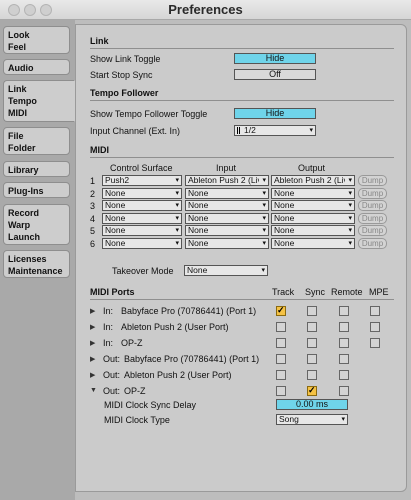  What do you see at coordinates (226, 270) in the screenshot?
I see `takeover-mode-dropdown: None ▾` at bounding box center [226, 270].